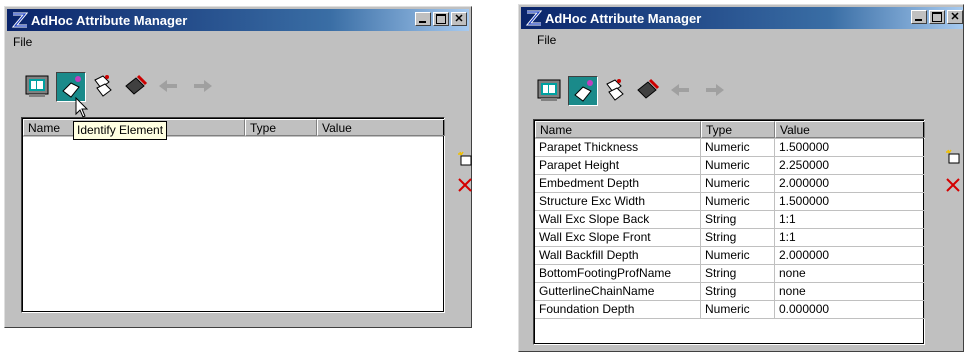  I want to click on cell-name: Wall Backfill Depth, so click(618, 256).